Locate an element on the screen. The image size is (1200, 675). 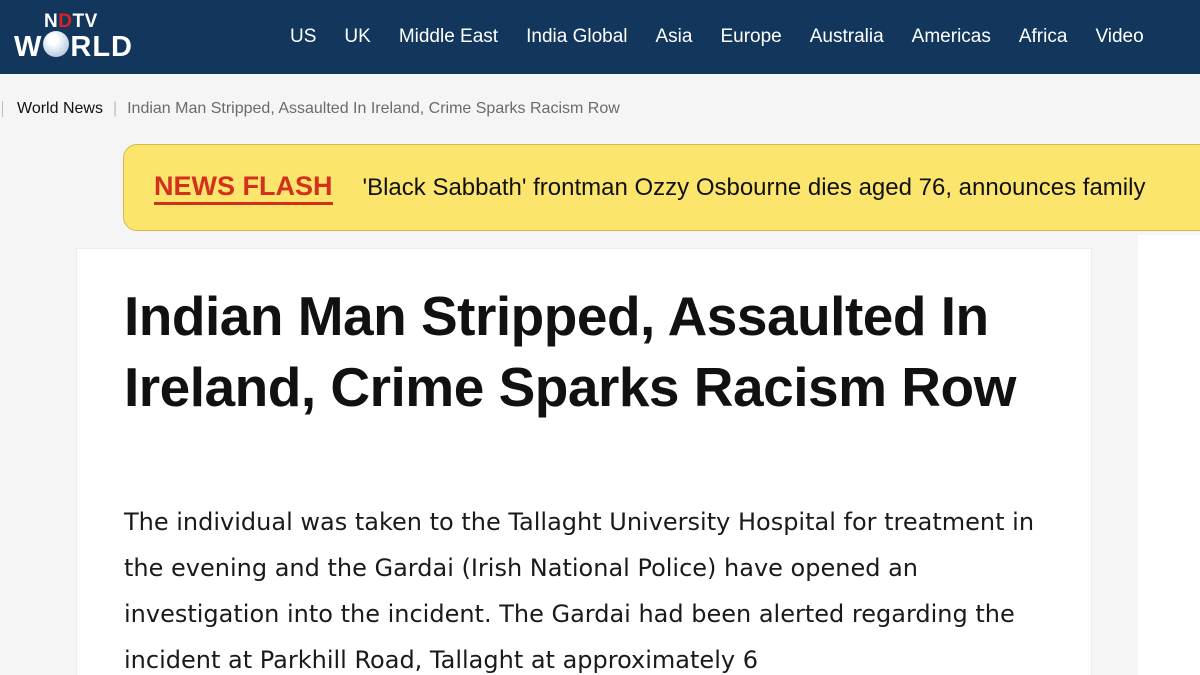
right-column-background is located at coordinates (1169, 455).